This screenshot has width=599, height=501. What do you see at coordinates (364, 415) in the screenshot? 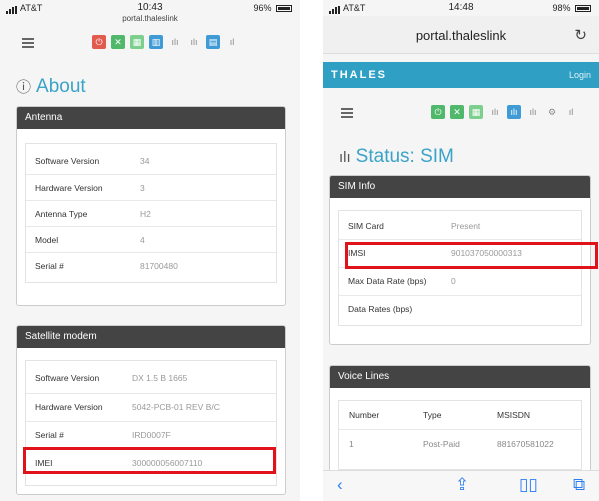
I see `column-header: Number` at bounding box center [364, 415].